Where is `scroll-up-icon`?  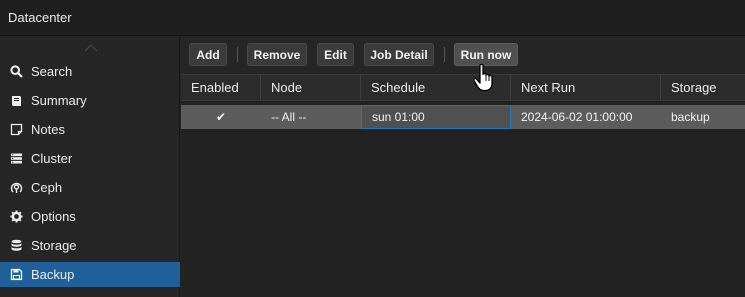 scroll-up-icon is located at coordinates (91, 47).